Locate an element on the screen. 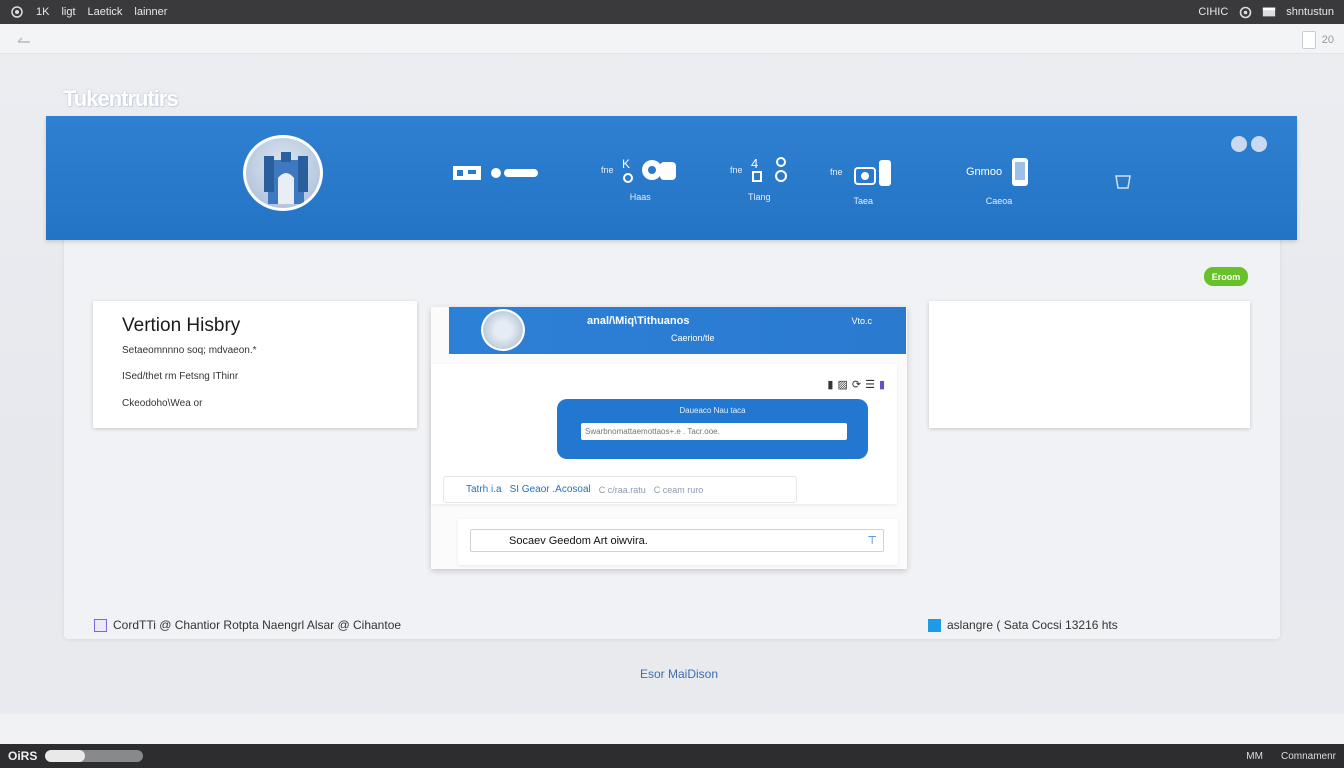  menu-item-1: 1K is located at coordinates (42, 12).